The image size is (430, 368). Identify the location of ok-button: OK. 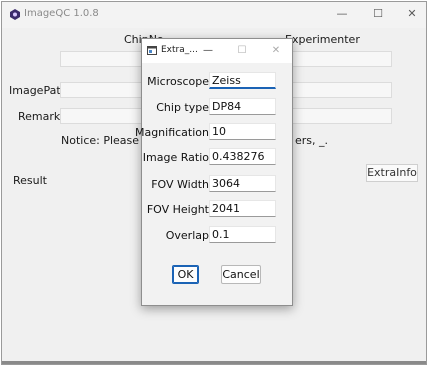
(185, 274).